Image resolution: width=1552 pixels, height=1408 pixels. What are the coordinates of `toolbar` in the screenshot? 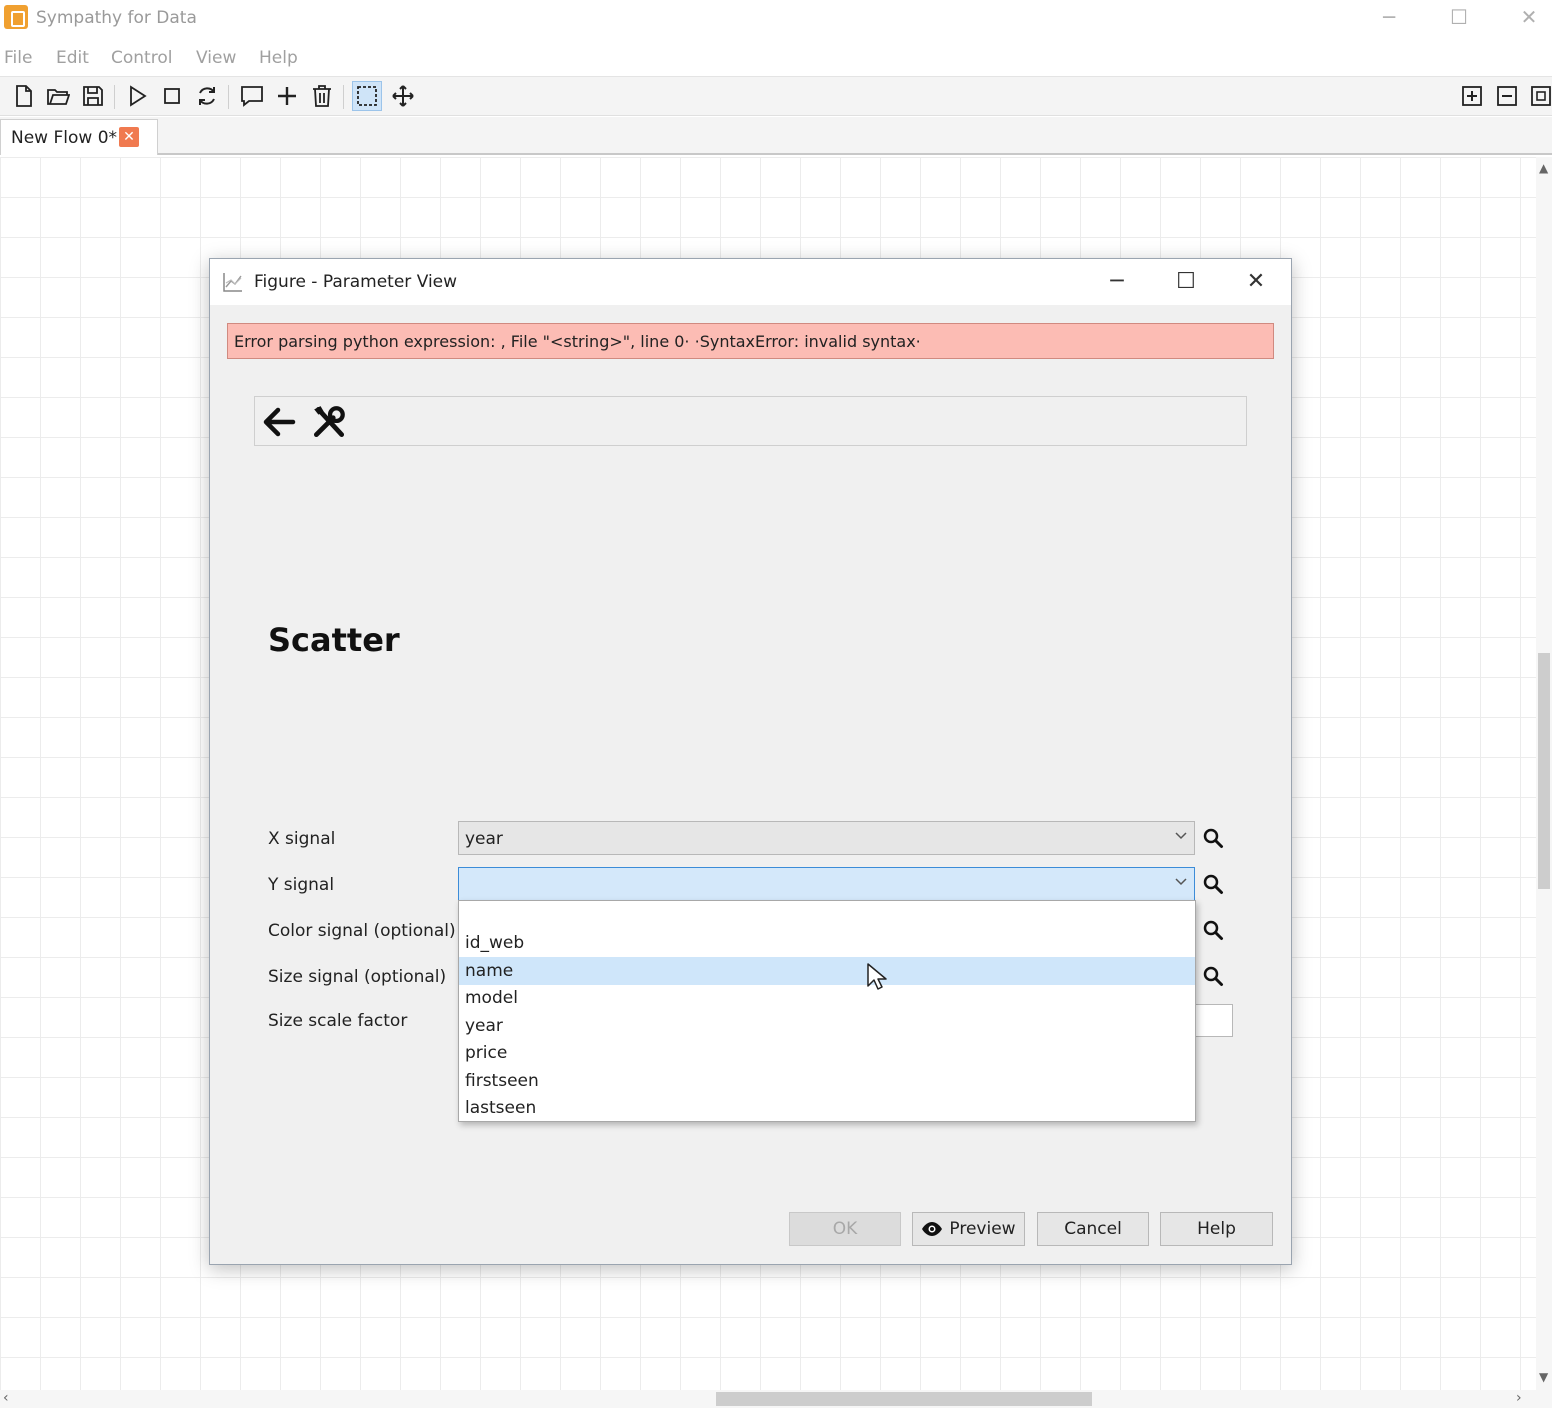 It's located at (776, 96).